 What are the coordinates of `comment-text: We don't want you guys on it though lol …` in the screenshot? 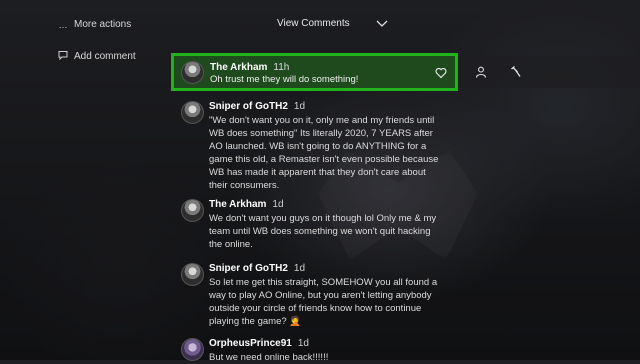 It's located at (323, 231).